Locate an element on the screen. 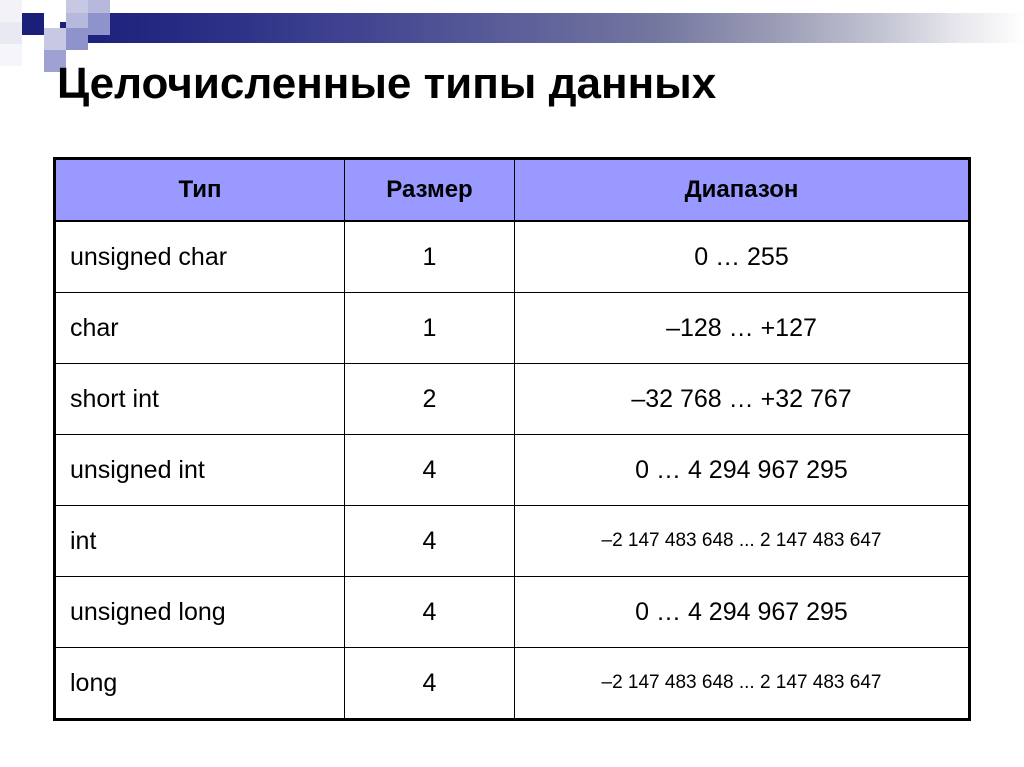 The width and height of the screenshot is (1024, 767). table-row: unsigned int 4 0 … 4 294 967 295 is located at coordinates (512, 470).